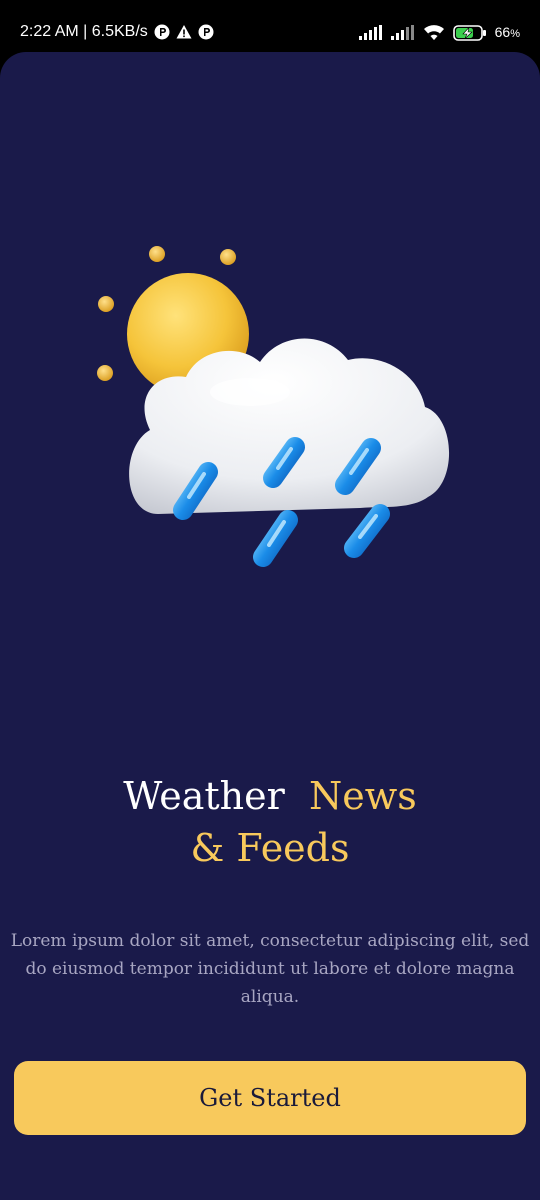 This screenshot has height=1200, width=540. Describe the element at coordinates (270, 822) in the screenshot. I see `page-title: Weather News & Feeds` at that location.